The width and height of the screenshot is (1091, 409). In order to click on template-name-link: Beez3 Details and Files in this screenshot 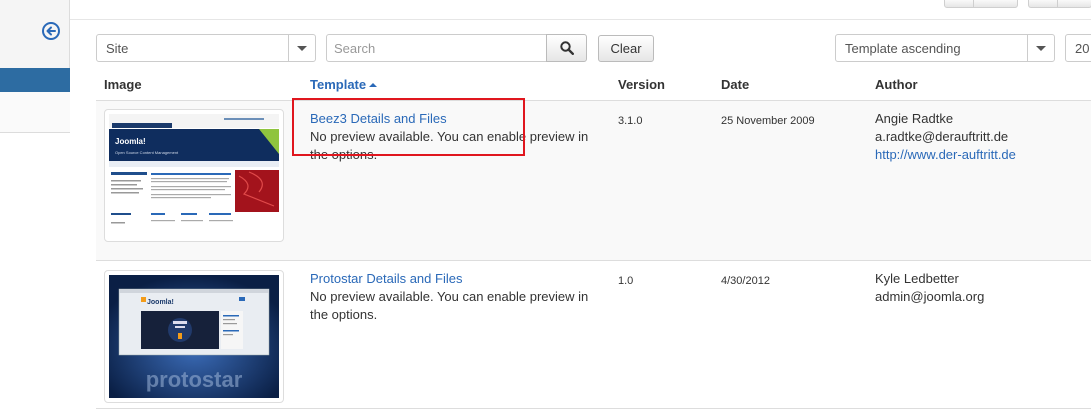, I will do `click(378, 119)`.